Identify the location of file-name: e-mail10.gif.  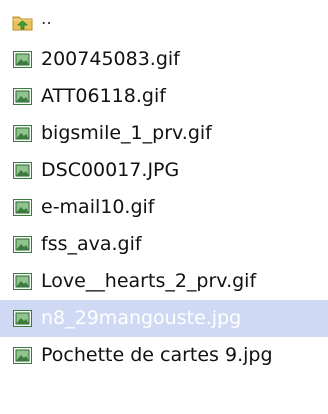
(98, 207).